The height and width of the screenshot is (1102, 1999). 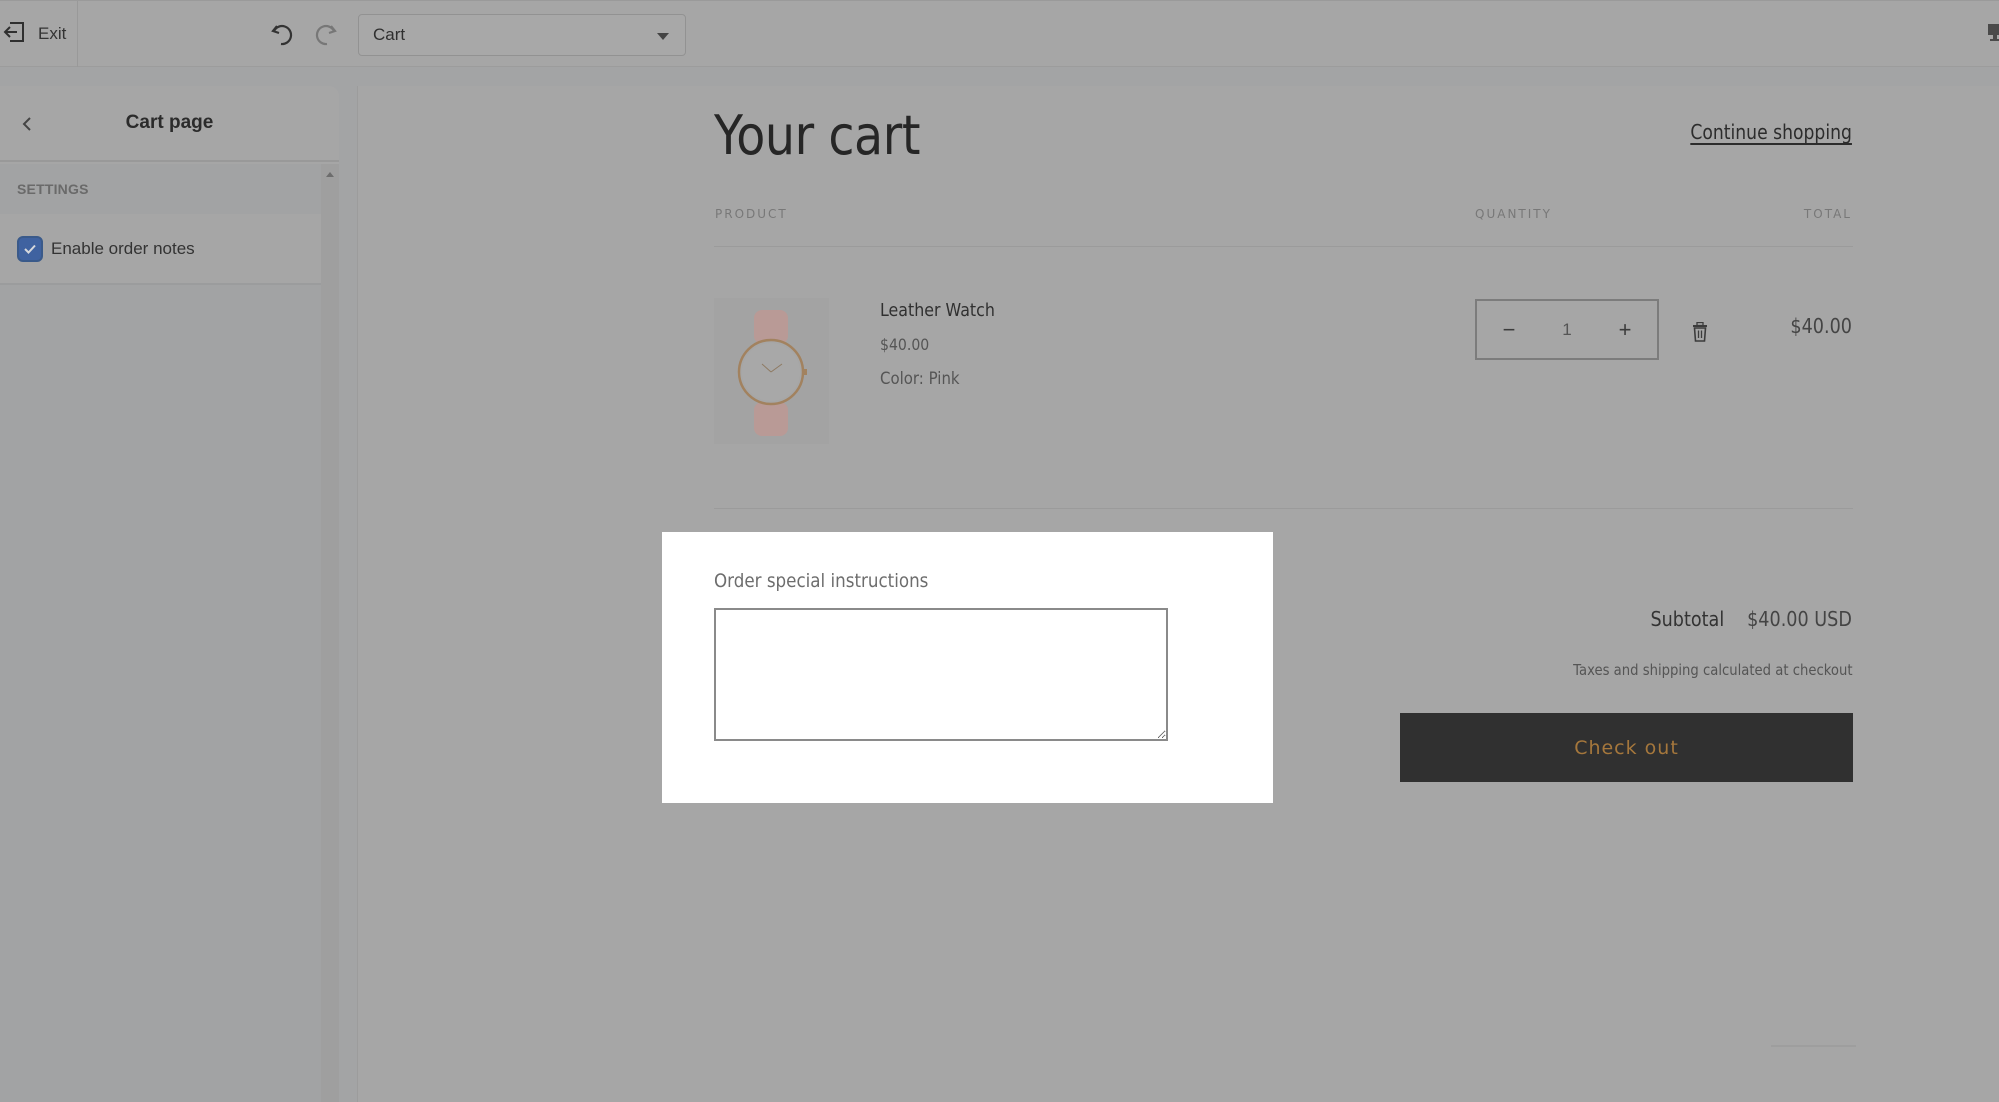 I want to click on exit-label: Exit, so click(x=52, y=33).